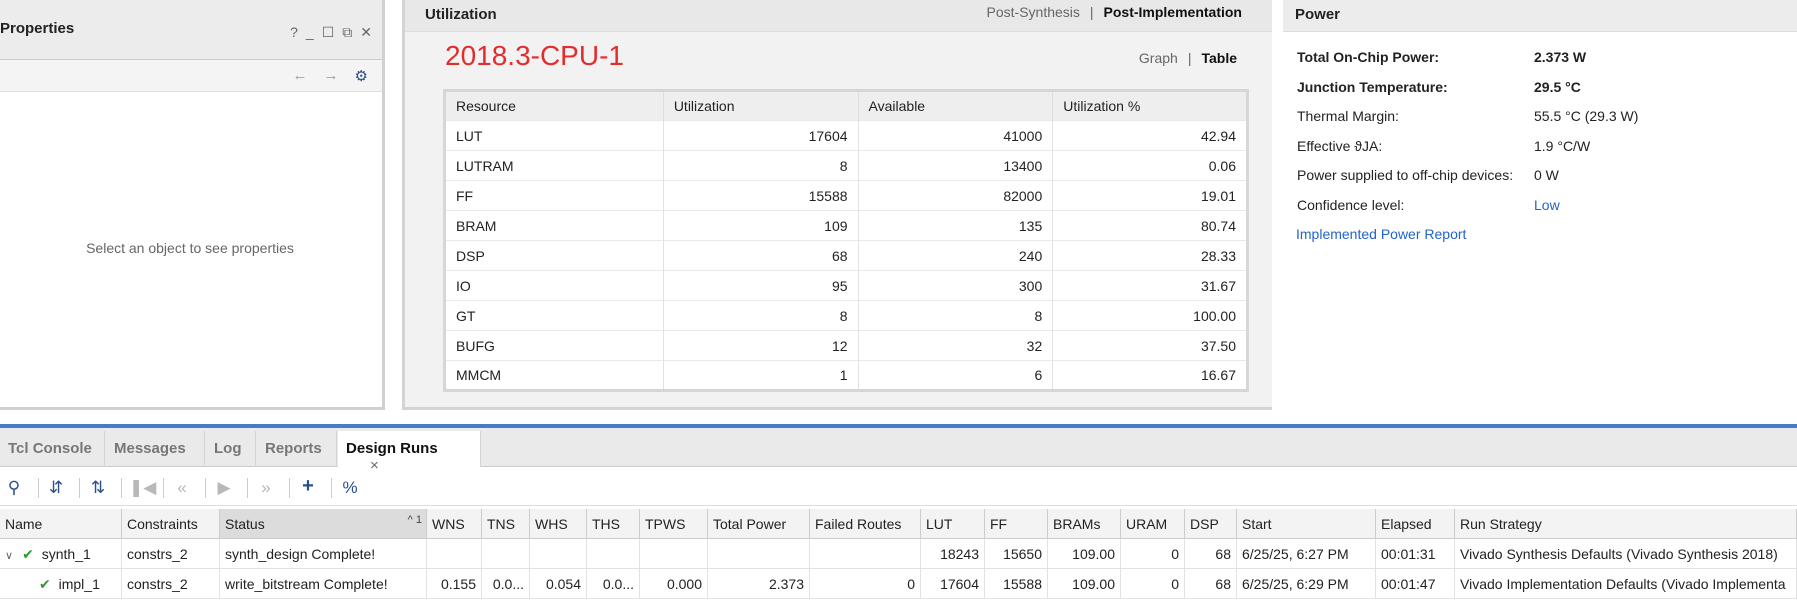 The image size is (1797, 603). I want to click on col-tpws: TPWS, so click(674, 524).